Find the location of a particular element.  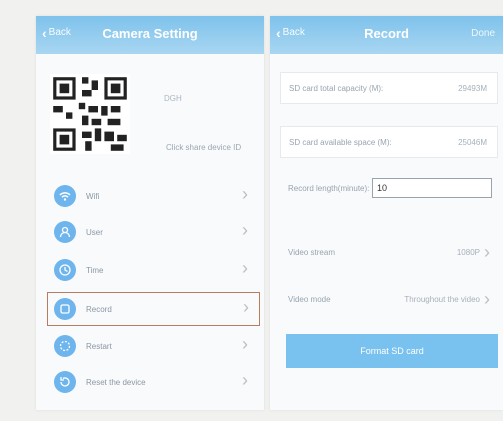

menu-item-record: Record › is located at coordinates (153, 309).